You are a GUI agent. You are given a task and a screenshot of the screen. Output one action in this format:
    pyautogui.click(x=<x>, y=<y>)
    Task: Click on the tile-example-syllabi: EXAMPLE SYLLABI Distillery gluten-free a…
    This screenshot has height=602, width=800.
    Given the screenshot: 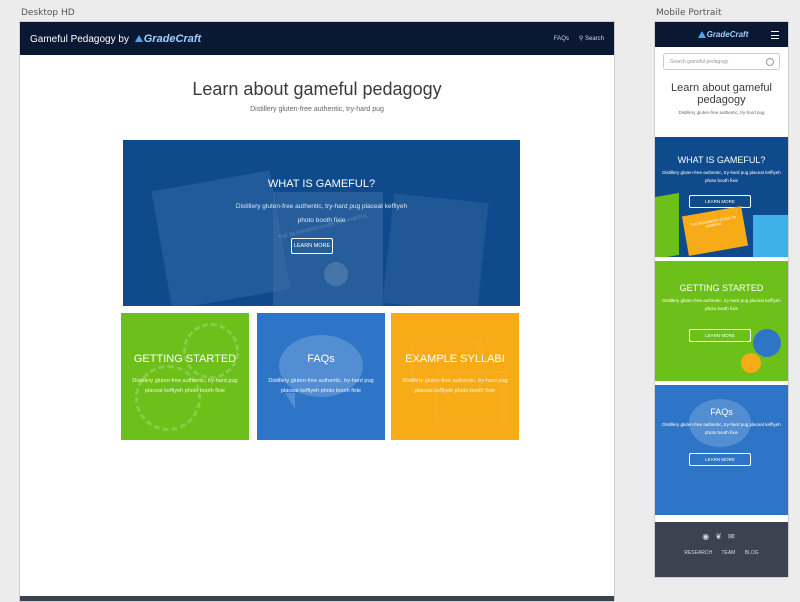 What is the action you would take?
    pyautogui.click(x=455, y=376)
    